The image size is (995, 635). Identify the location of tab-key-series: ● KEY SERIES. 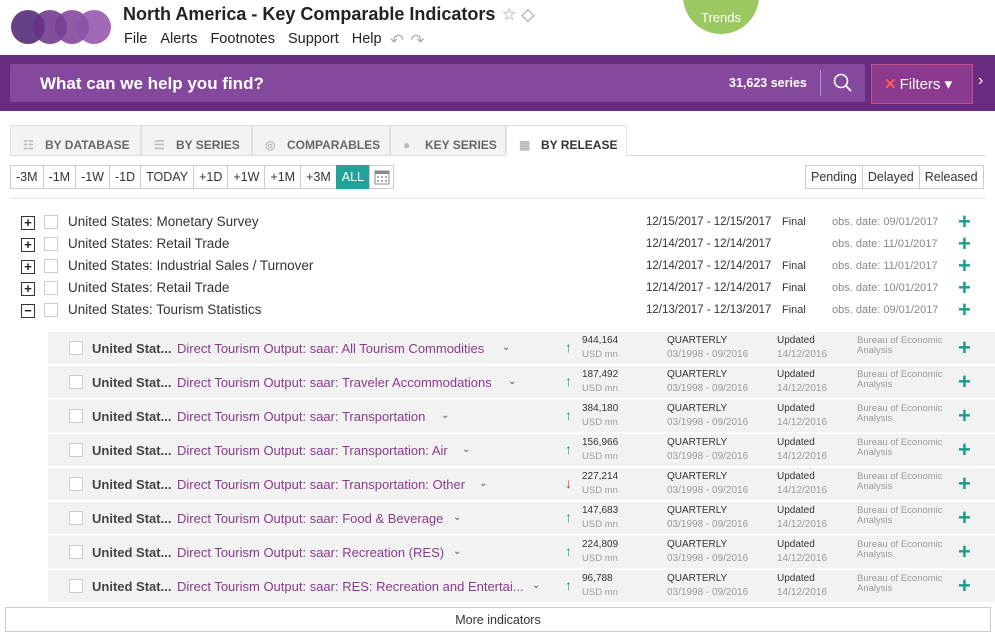
(448, 140).